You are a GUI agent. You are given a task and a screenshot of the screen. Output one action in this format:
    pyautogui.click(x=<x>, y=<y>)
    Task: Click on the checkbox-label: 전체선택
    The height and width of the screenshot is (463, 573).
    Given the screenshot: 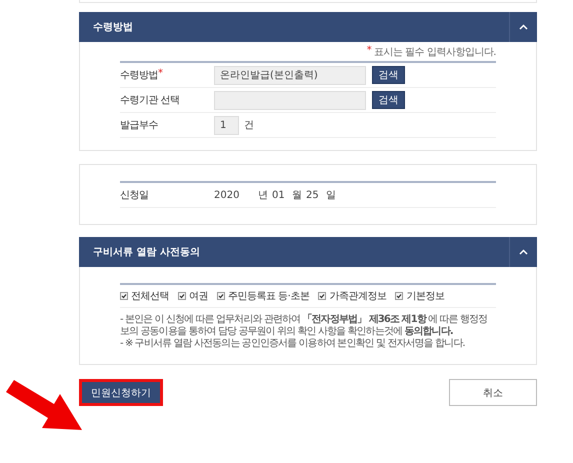 What is the action you would take?
    pyautogui.click(x=150, y=296)
    